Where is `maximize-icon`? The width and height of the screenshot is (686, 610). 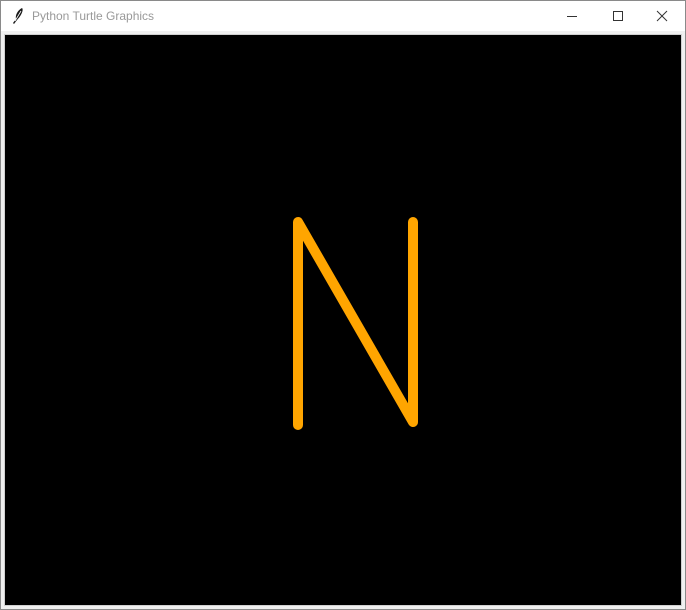 maximize-icon is located at coordinates (618, 16).